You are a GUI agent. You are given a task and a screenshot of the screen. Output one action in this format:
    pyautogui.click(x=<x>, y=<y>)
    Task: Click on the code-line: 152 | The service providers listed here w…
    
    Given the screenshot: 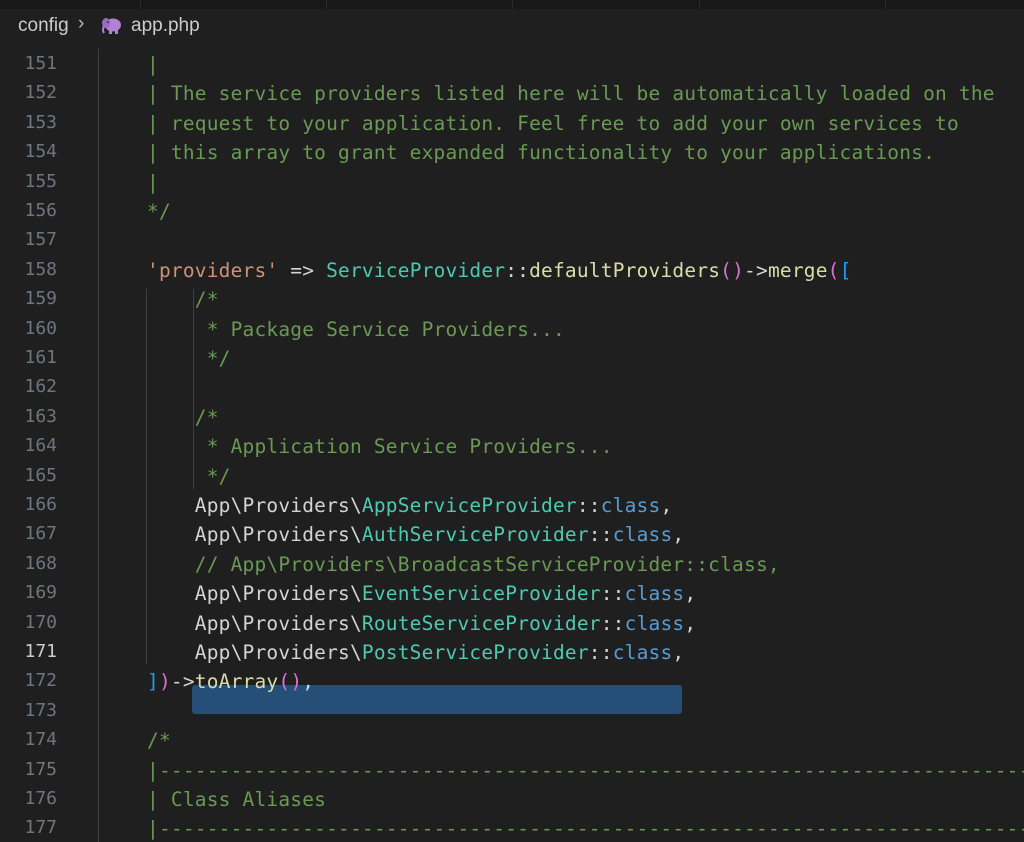 What is the action you would take?
    pyautogui.click(x=512, y=92)
    